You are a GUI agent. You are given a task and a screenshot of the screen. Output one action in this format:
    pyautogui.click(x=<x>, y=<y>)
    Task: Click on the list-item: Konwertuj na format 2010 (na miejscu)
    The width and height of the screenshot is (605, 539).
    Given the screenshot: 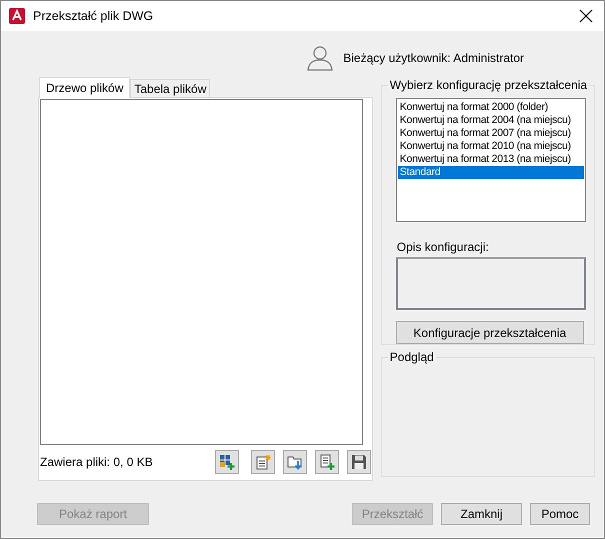 What is the action you would take?
    pyautogui.click(x=491, y=146)
    